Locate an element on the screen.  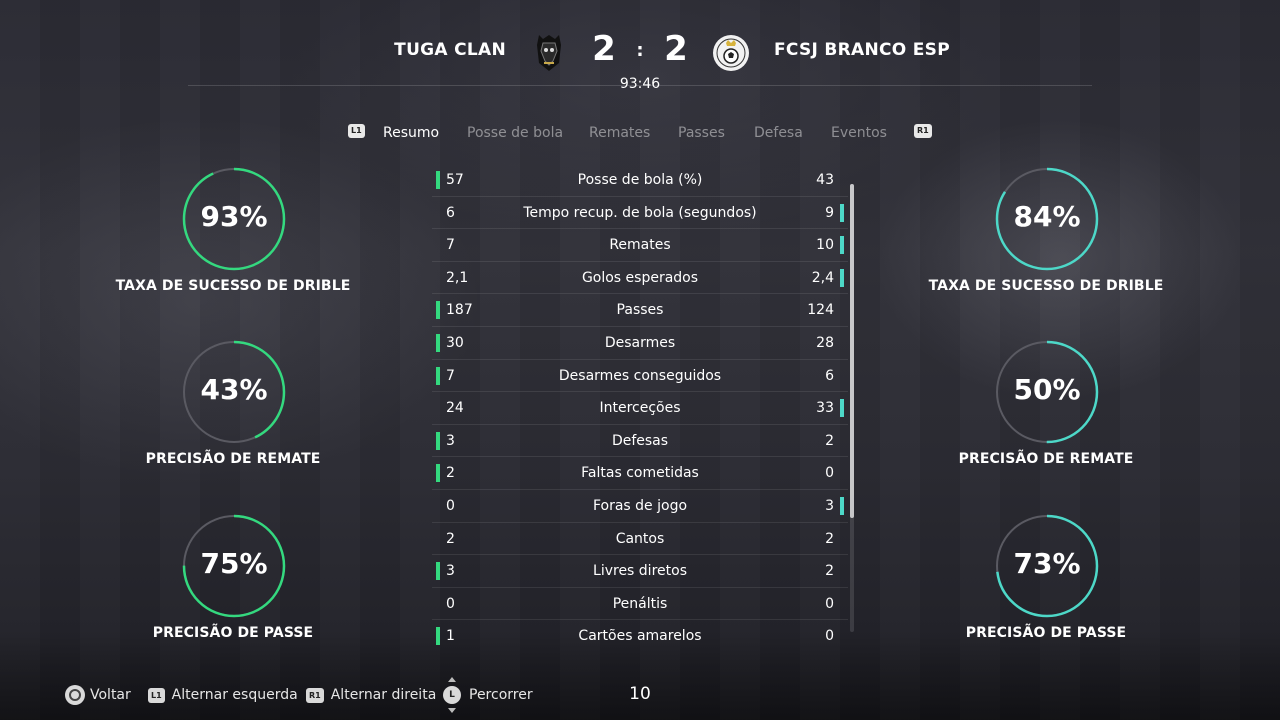
stat-row: 1 Cartões amarelos 0 is located at coordinates (640, 636).